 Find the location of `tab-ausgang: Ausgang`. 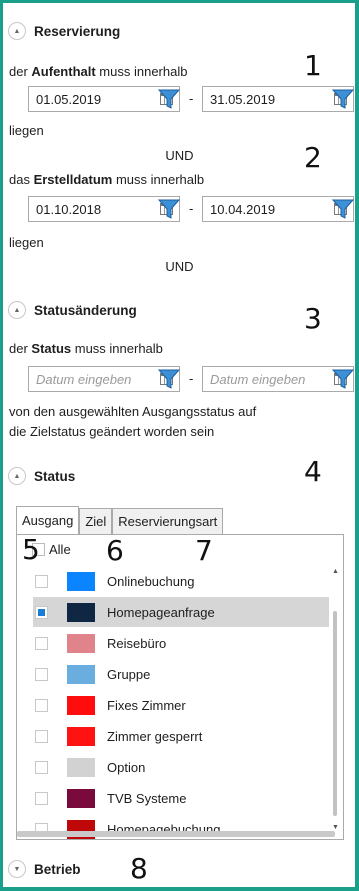

tab-ausgang: Ausgang is located at coordinates (48, 520).